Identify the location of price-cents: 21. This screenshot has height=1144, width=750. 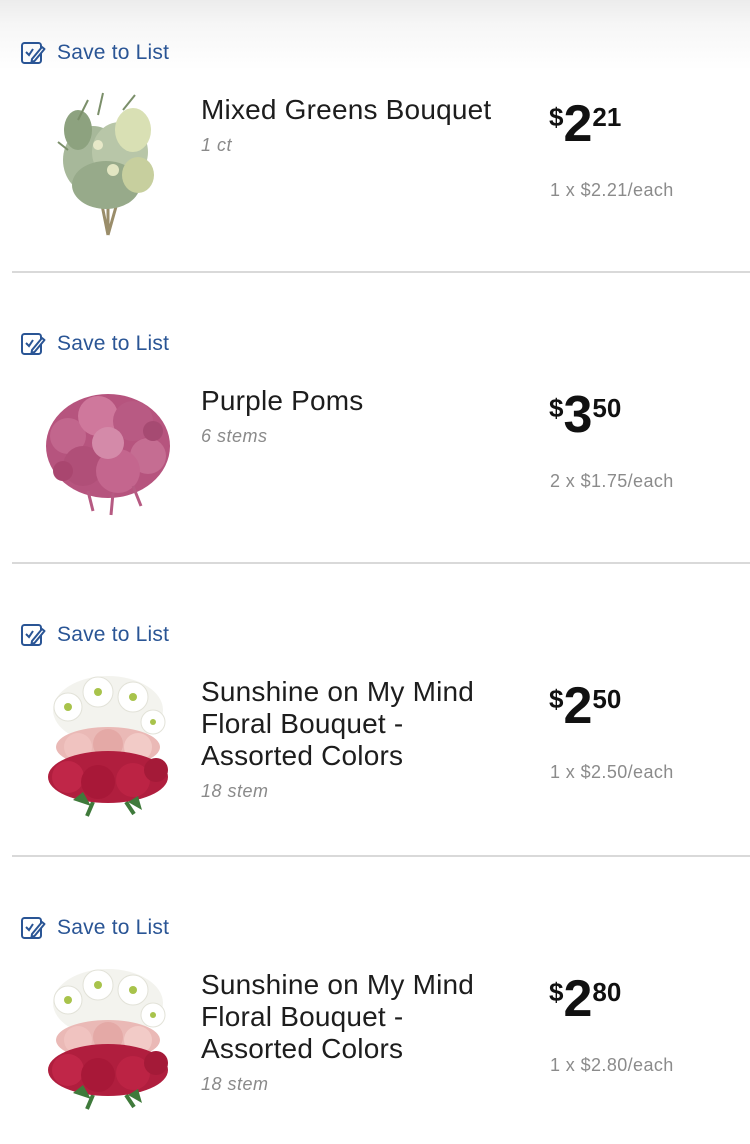
(607, 117).